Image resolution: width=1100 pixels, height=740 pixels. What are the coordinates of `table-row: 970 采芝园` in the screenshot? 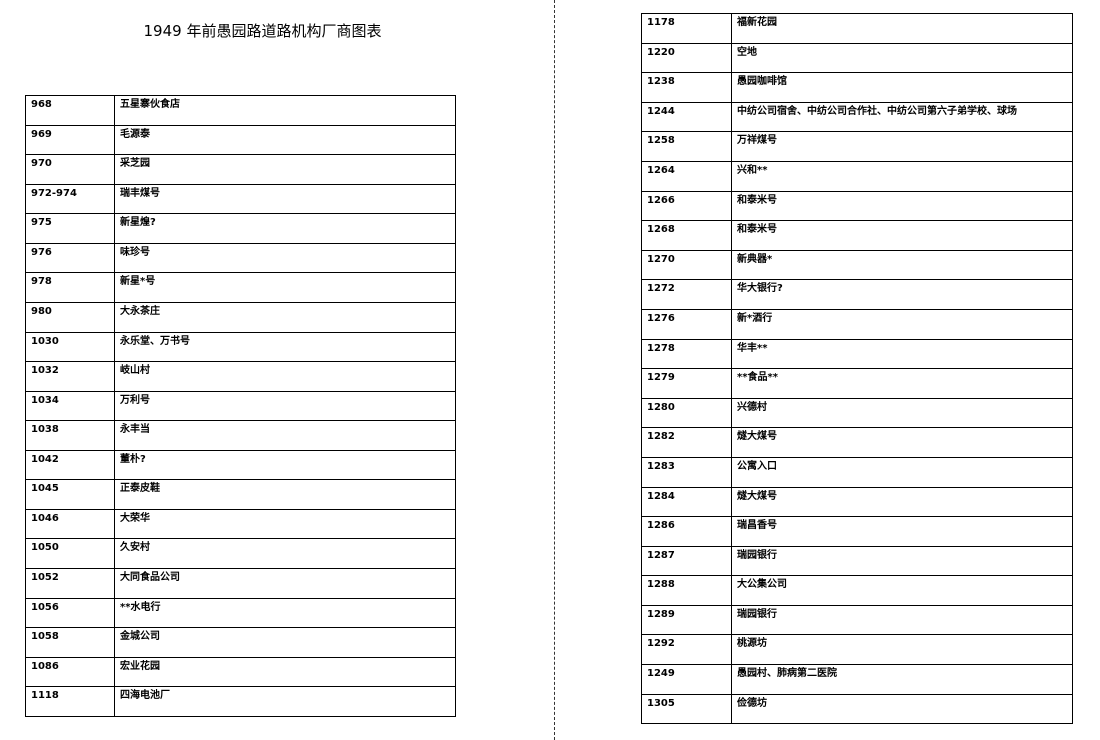 It's located at (240, 169).